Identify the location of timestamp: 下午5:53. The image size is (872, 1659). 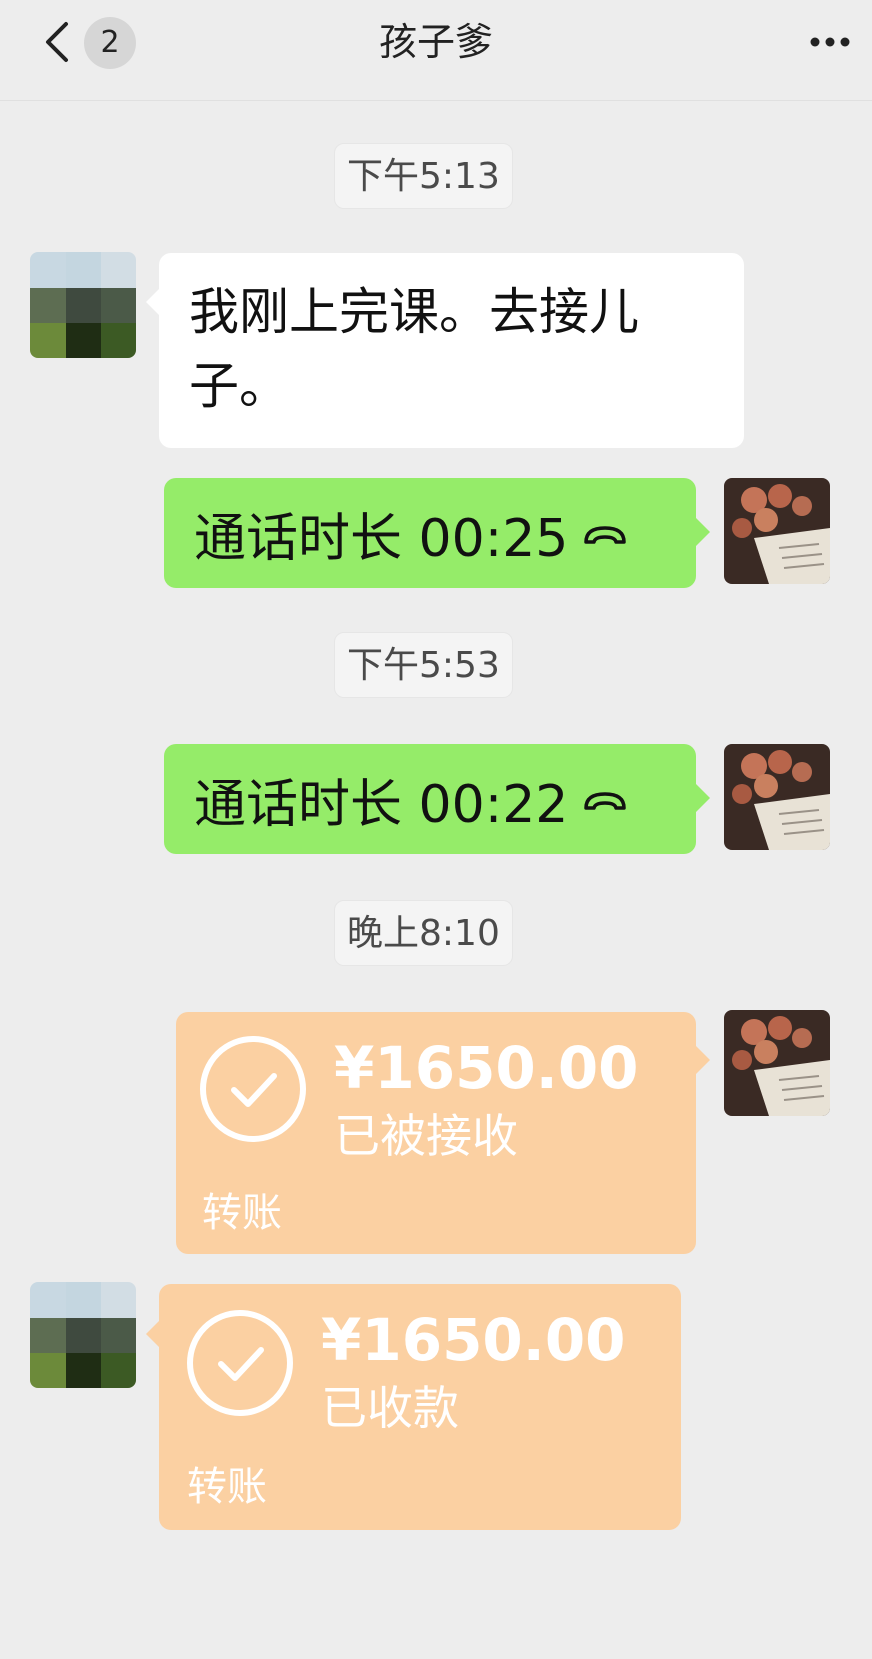
(423, 665).